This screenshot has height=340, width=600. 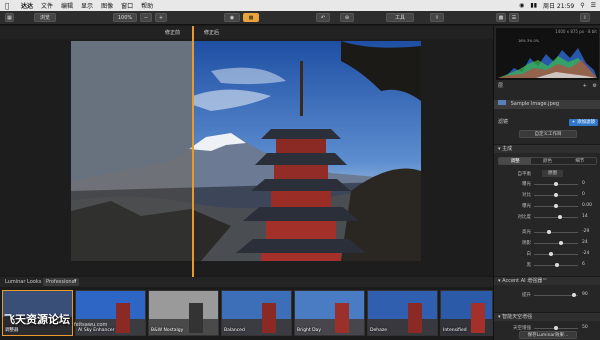 I want to click on search-icon: ⚲, so click(x=582, y=5).